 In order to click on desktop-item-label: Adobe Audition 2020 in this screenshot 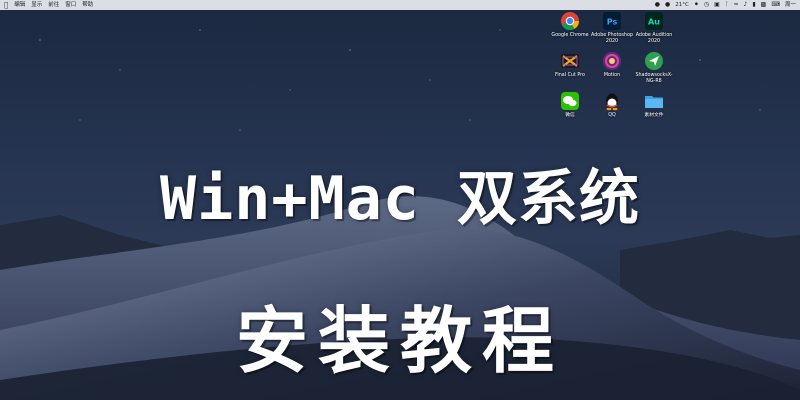, I will do `click(654, 38)`.